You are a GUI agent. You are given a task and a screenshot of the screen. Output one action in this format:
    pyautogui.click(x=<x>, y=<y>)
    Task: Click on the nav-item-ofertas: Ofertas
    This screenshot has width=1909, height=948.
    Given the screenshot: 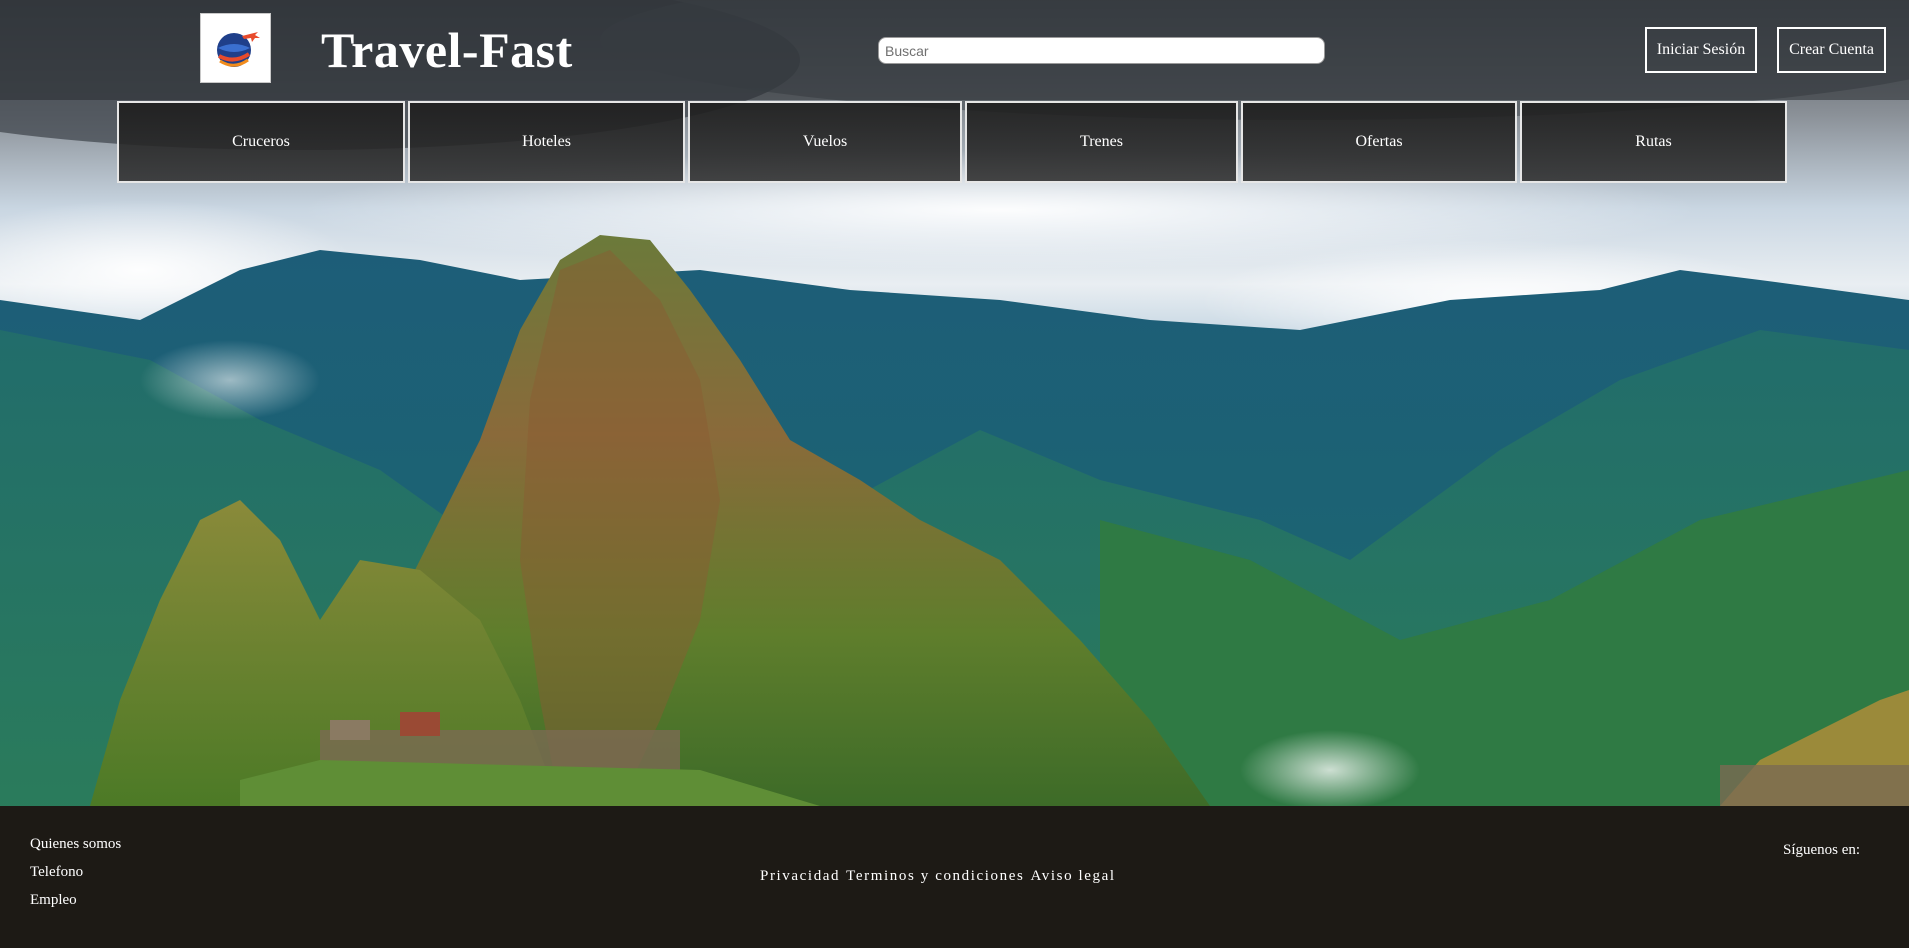 What is the action you would take?
    pyautogui.click(x=1379, y=142)
    